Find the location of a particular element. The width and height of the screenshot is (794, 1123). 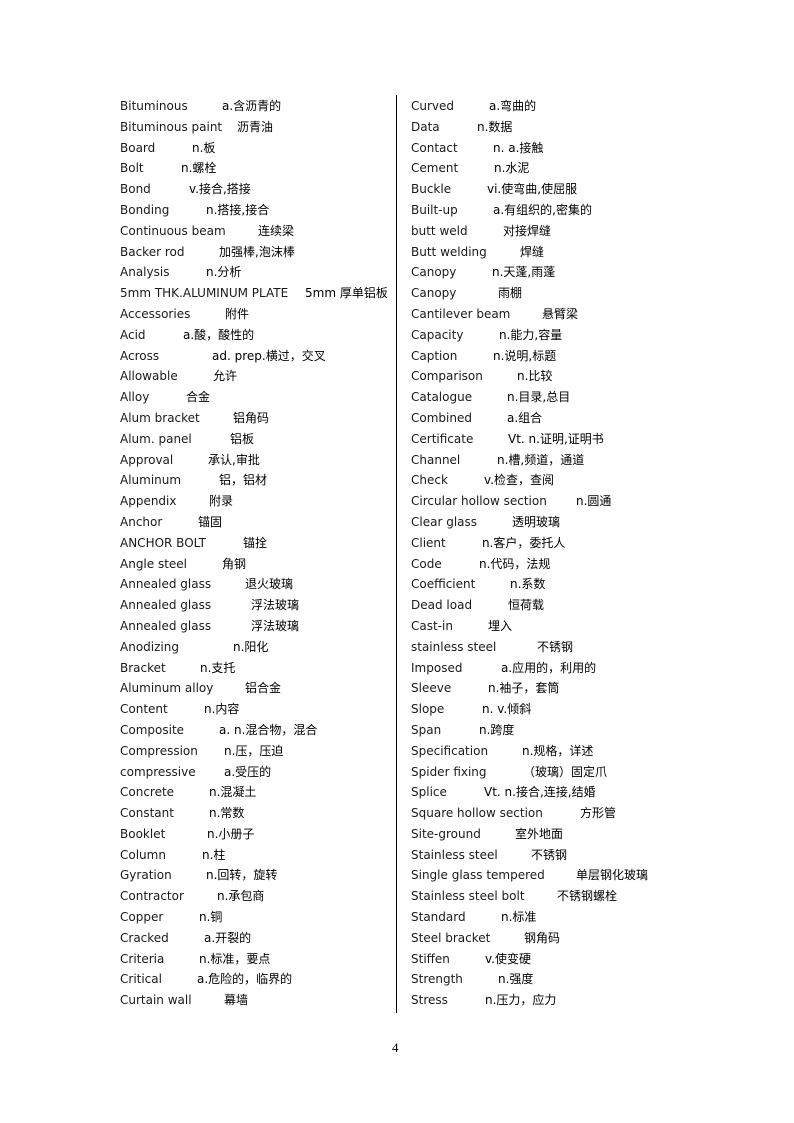

glossary-term: Board is located at coordinates (138, 147).